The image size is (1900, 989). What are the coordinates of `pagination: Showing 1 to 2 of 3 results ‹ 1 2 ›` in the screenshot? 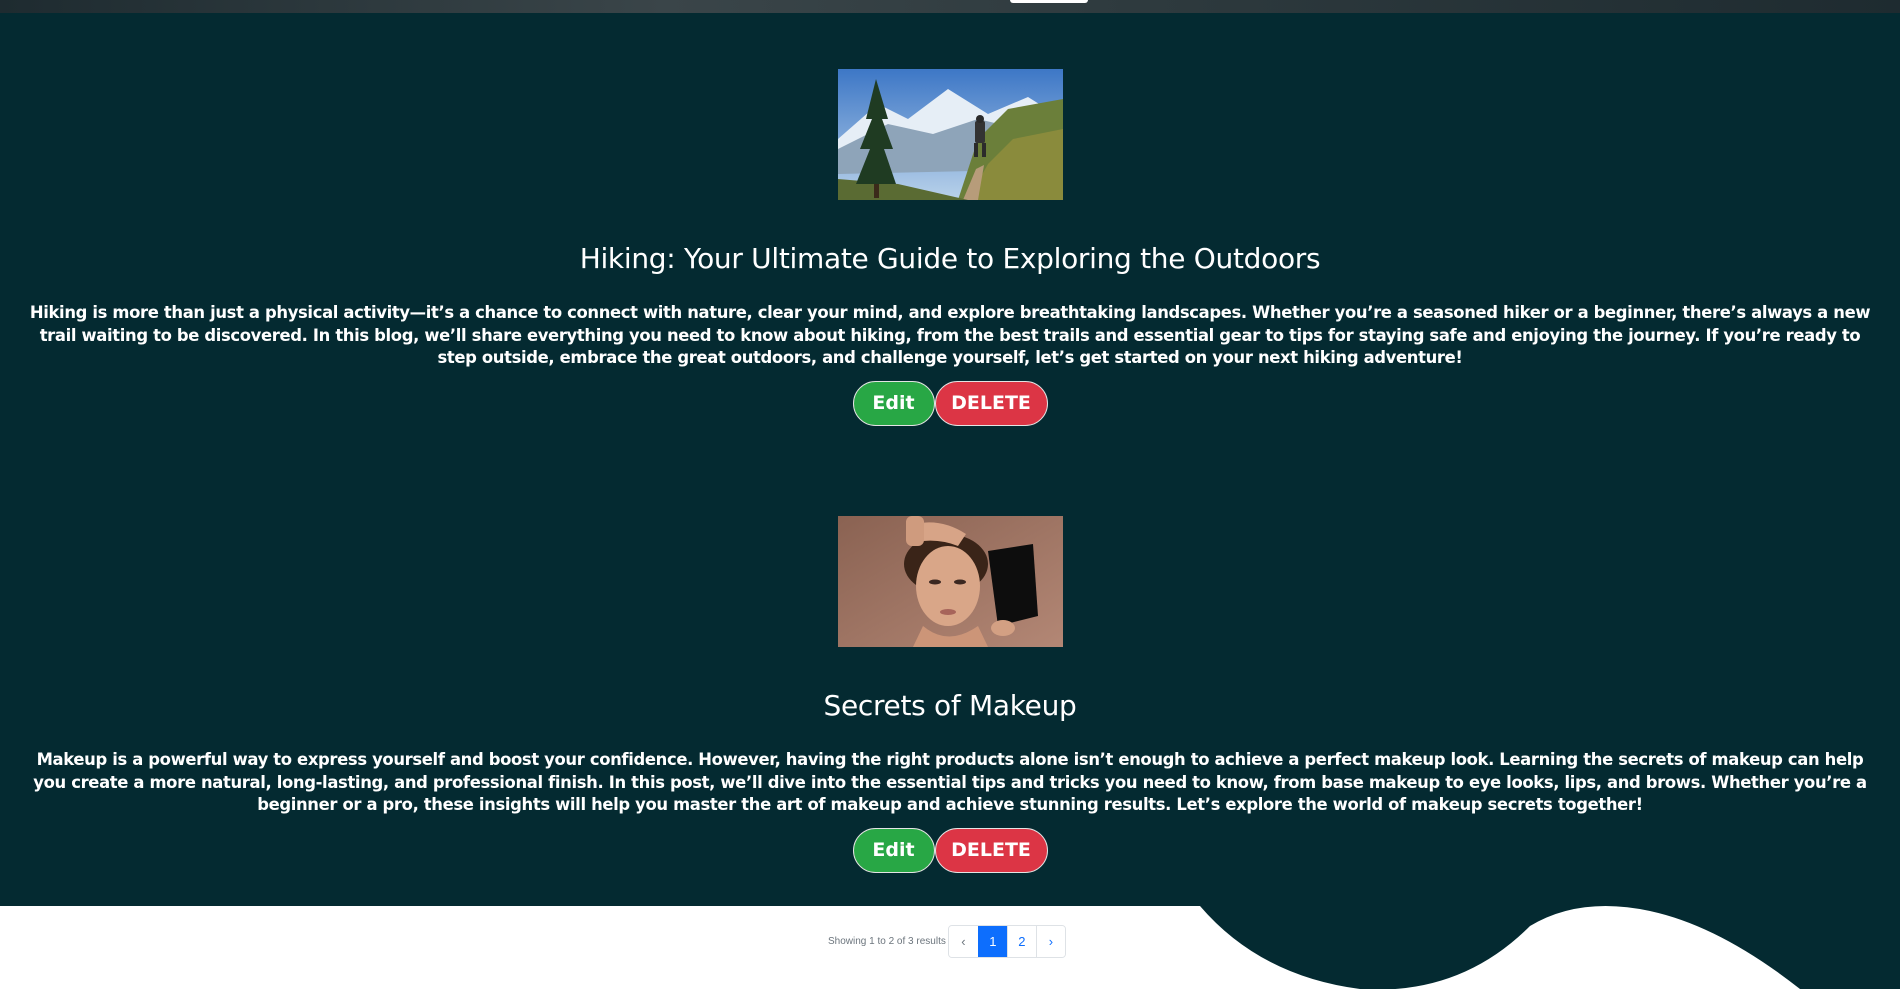 It's located at (947, 941).